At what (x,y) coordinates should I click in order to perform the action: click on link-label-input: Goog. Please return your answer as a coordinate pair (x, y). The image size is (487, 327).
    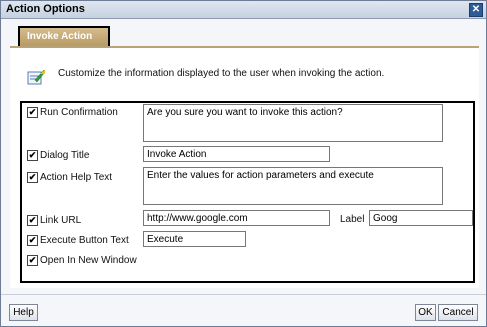
    Looking at the image, I should click on (421, 218).